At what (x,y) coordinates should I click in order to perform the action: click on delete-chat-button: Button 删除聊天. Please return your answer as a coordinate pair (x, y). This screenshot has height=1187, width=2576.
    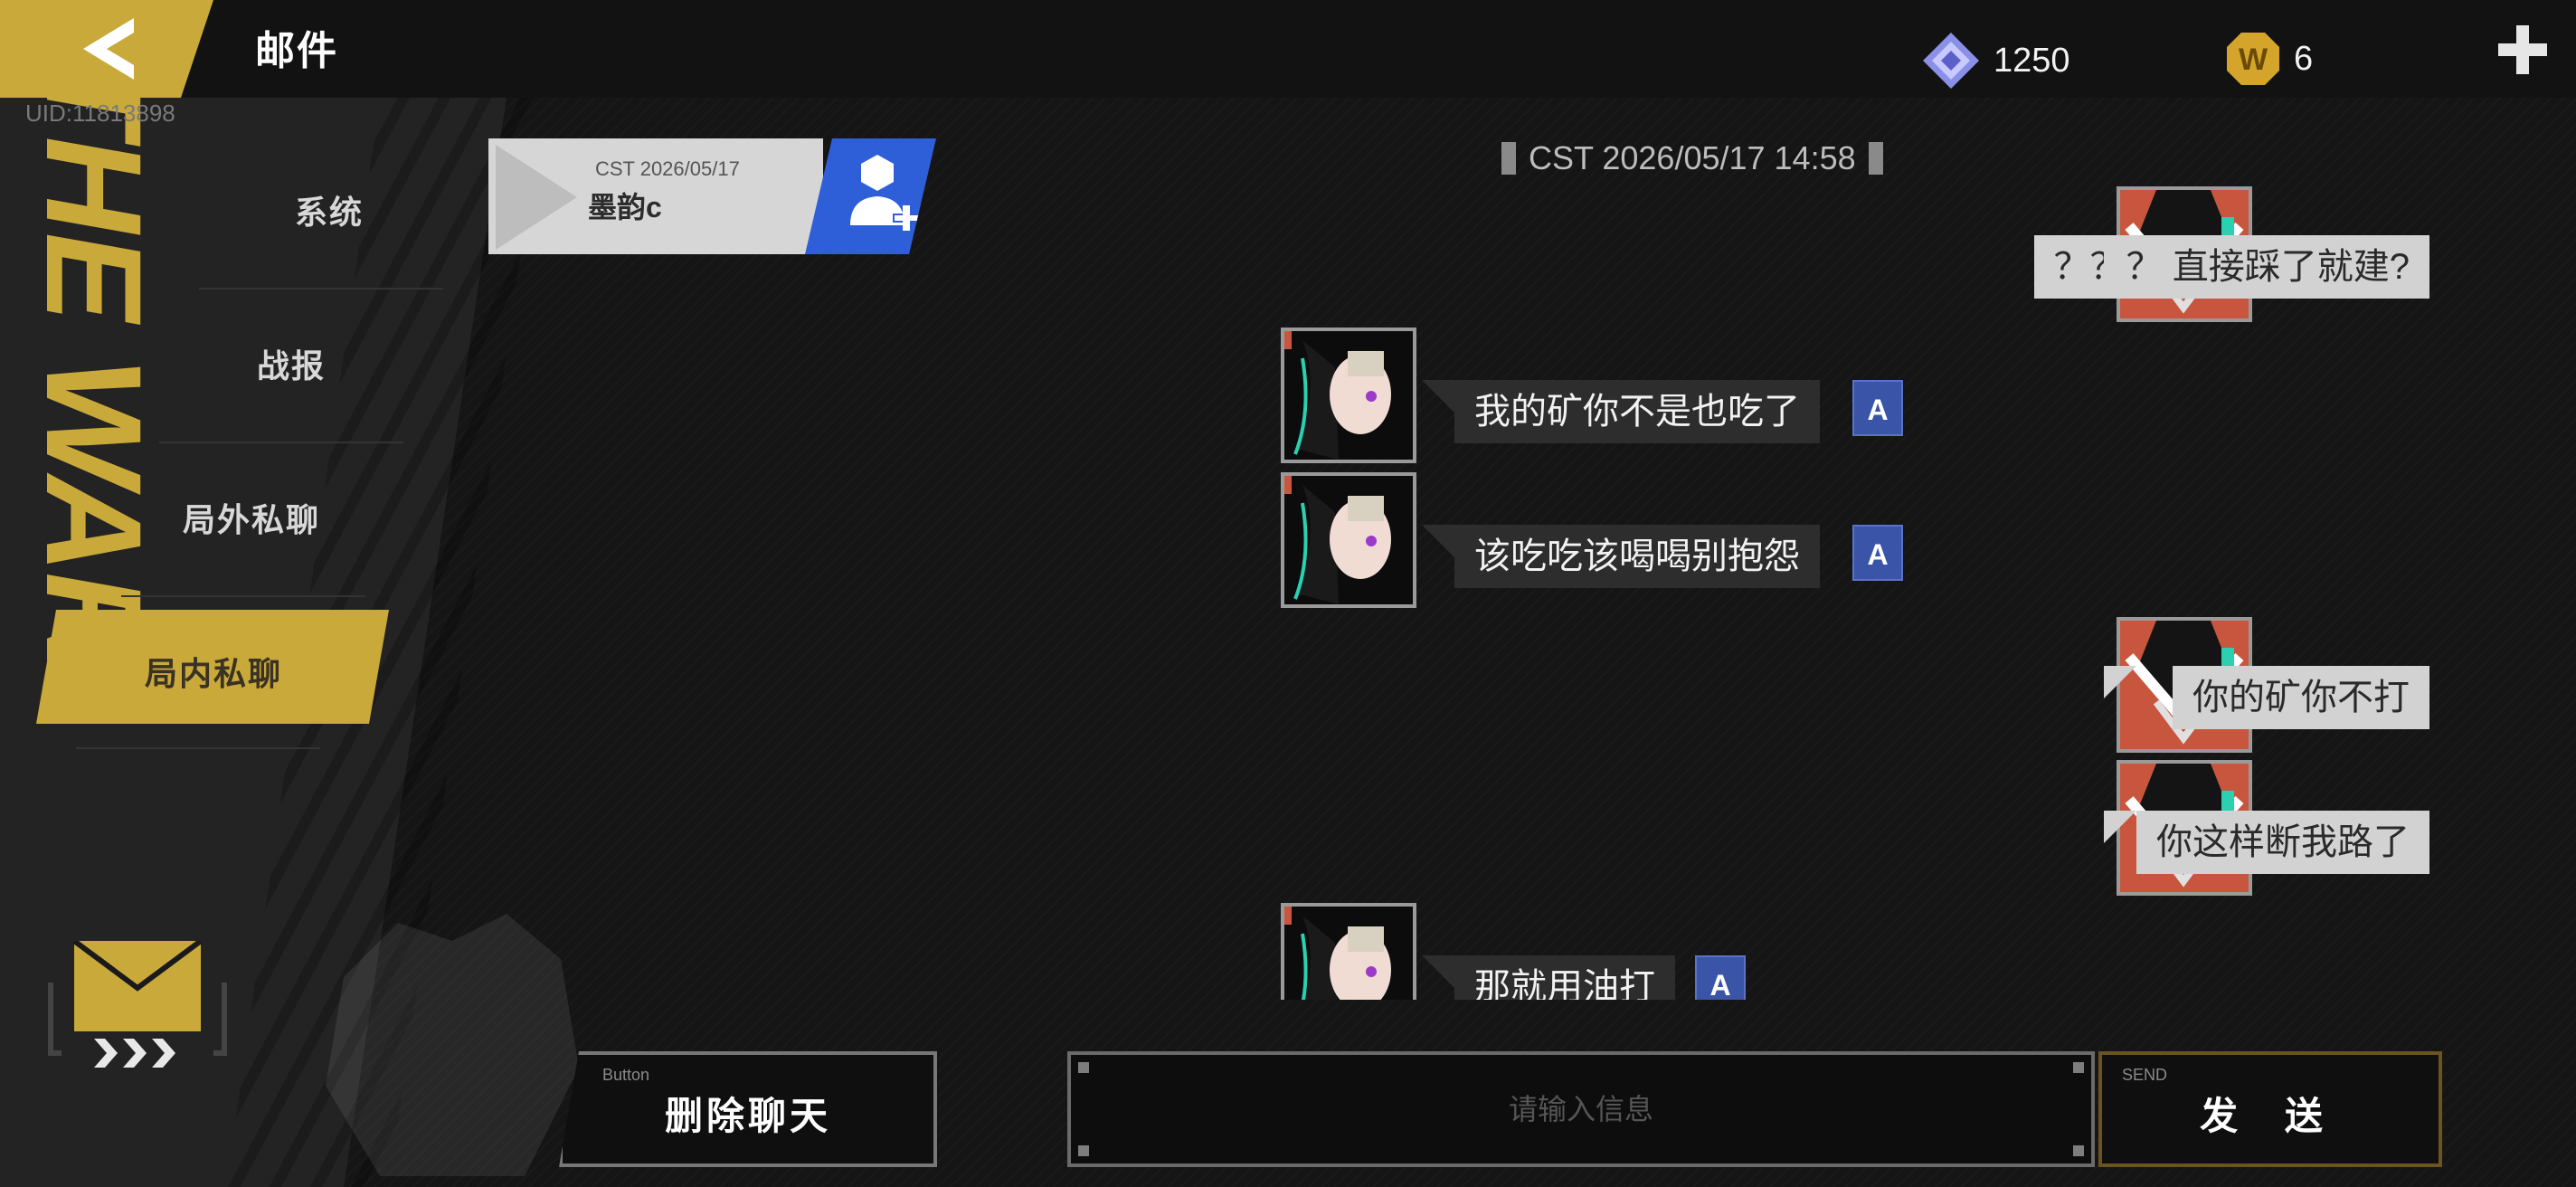
    Looking at the image, I should click on (748, 1109).